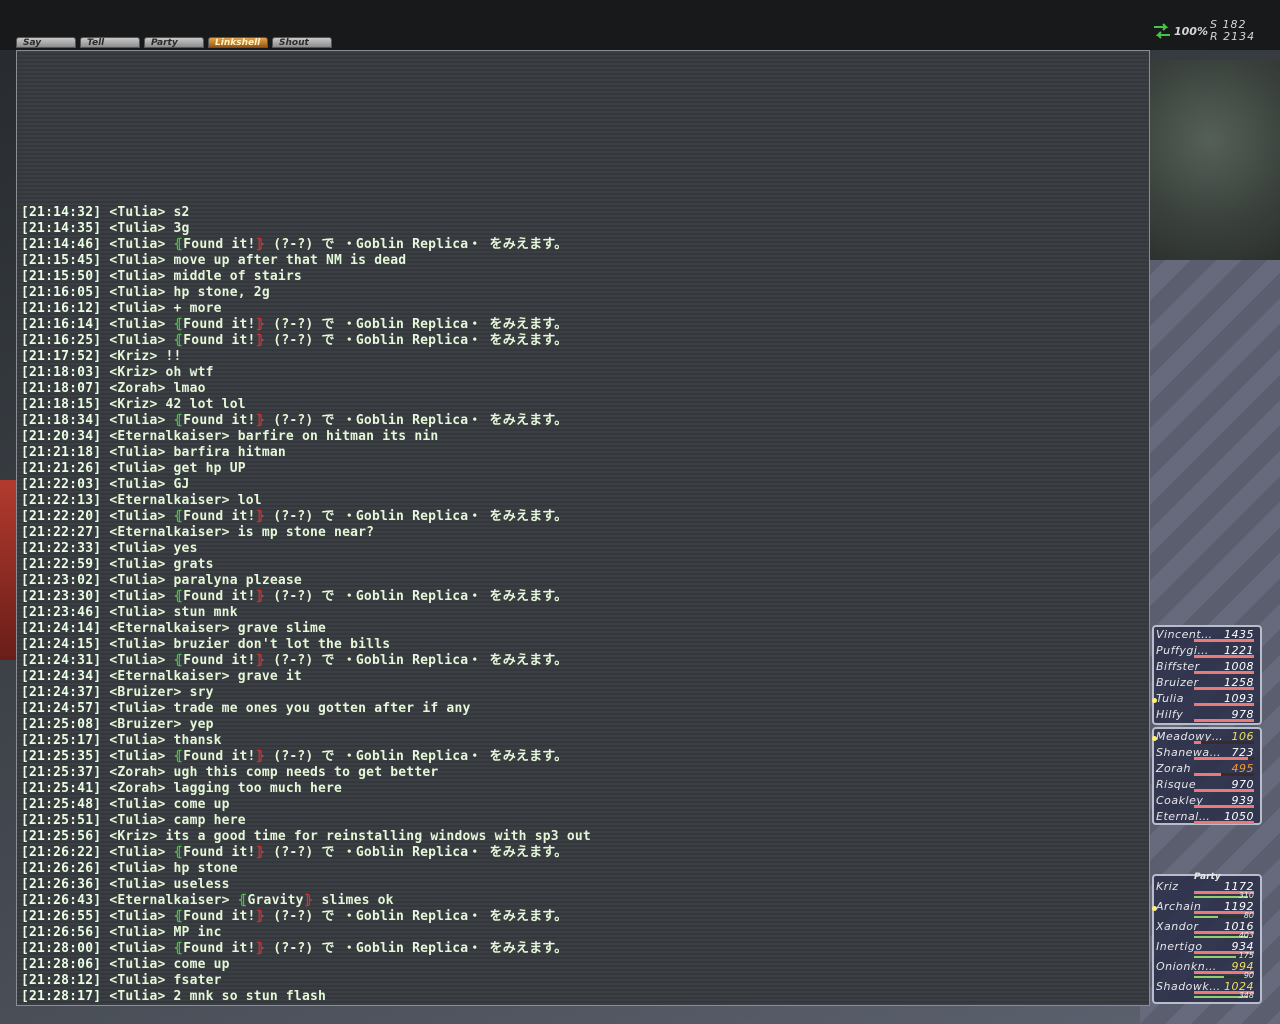 The height and width of the screenshot is (1024, 1280). What do you see at coordinates (61, 356) in the screenshot?
I see `chat-timestamp: [21:17:52]` at bounding box center [61, 356].